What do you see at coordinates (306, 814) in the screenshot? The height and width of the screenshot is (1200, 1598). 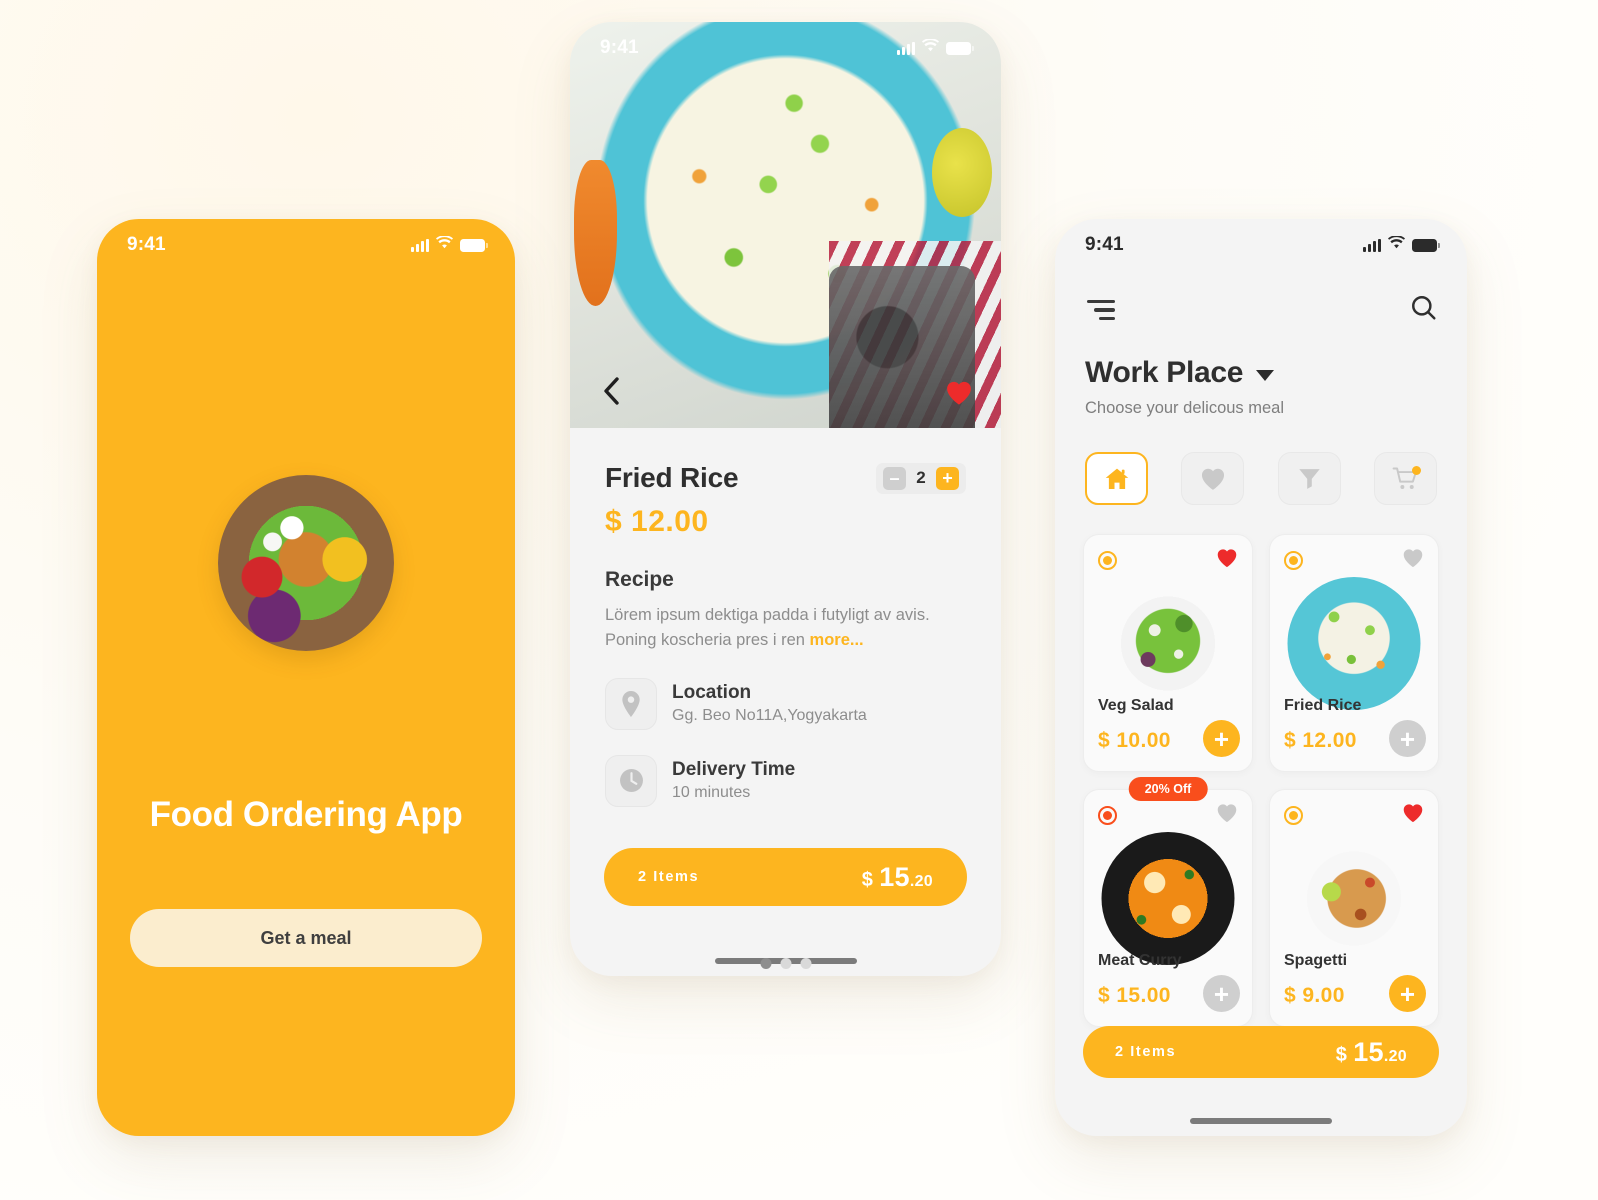 I see `app-title: Food Ordering App` at bounding box center [306, 814].